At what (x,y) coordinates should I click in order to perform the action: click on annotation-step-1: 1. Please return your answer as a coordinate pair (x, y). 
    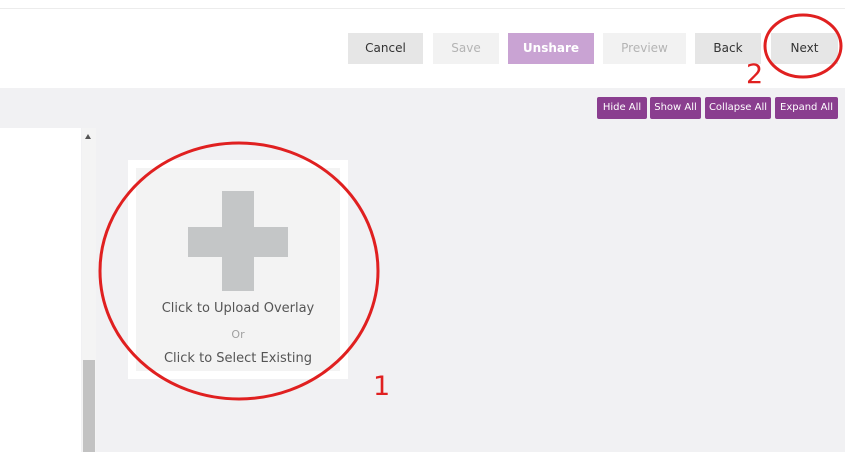
    Looking at the image, I should click on (382, 386).